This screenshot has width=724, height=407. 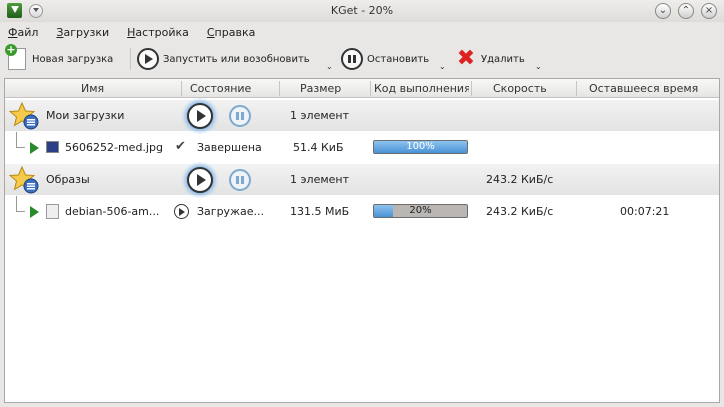 I want to click on transfer-status: Завершена, so click(x=229, y=147).